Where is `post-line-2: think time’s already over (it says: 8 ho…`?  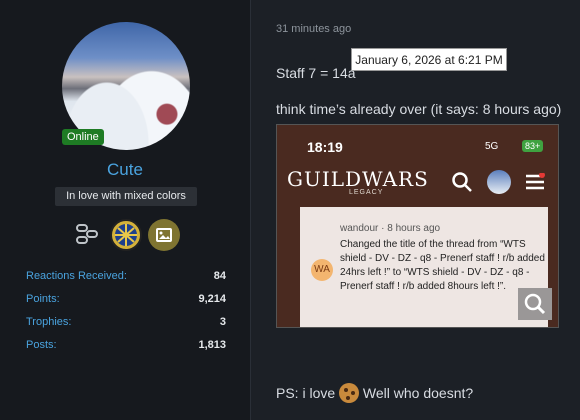
post-line-2: think time’s already over (it says: 8 ho… is located at coordinates (419, 109).